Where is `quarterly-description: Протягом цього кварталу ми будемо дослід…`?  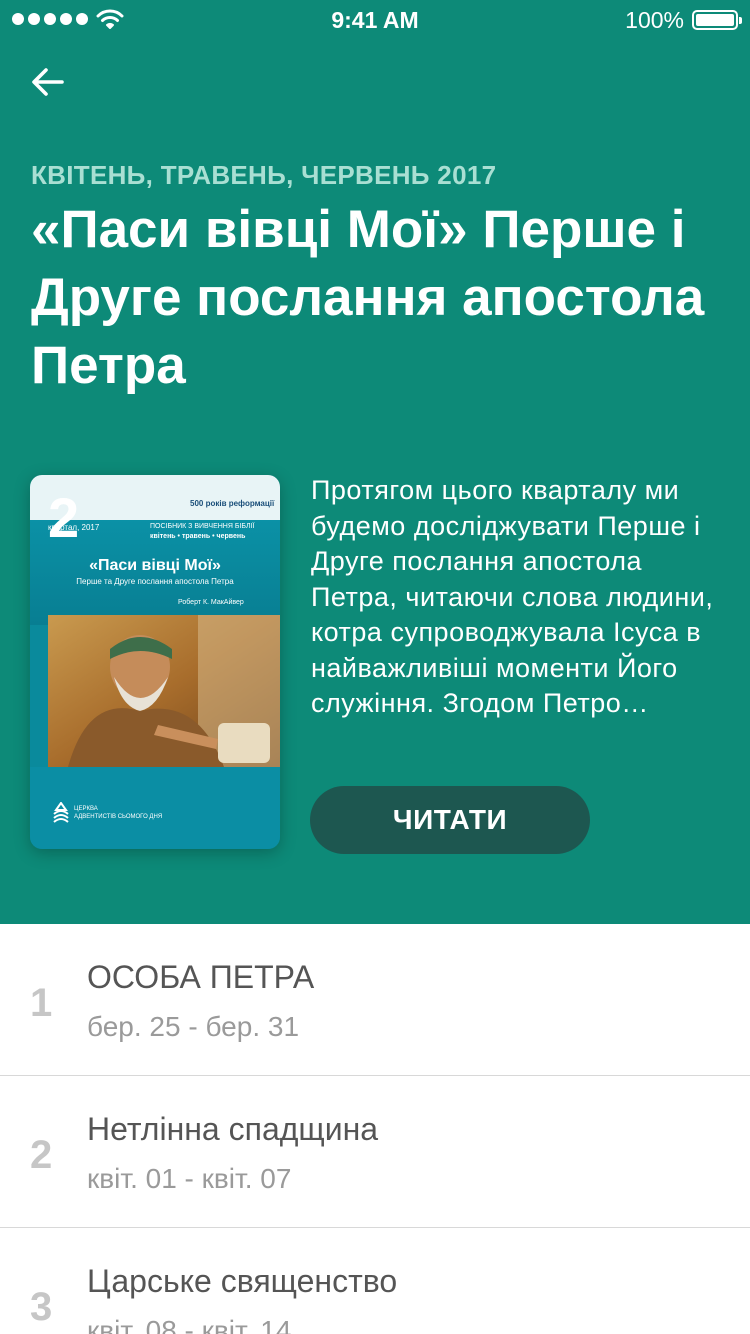 quarterly-description: Протягом цього кварталу ми будемо дослід… is located at coordinates (512, 596).